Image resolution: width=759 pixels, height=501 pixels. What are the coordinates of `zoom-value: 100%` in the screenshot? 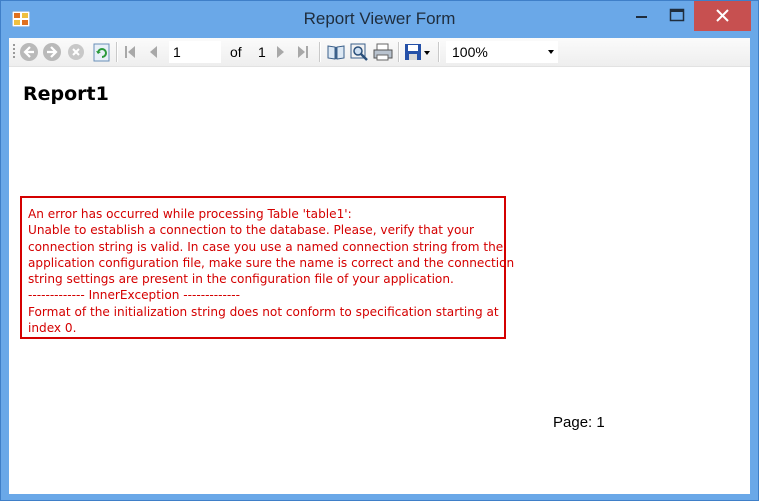 It's located at (470, 52).